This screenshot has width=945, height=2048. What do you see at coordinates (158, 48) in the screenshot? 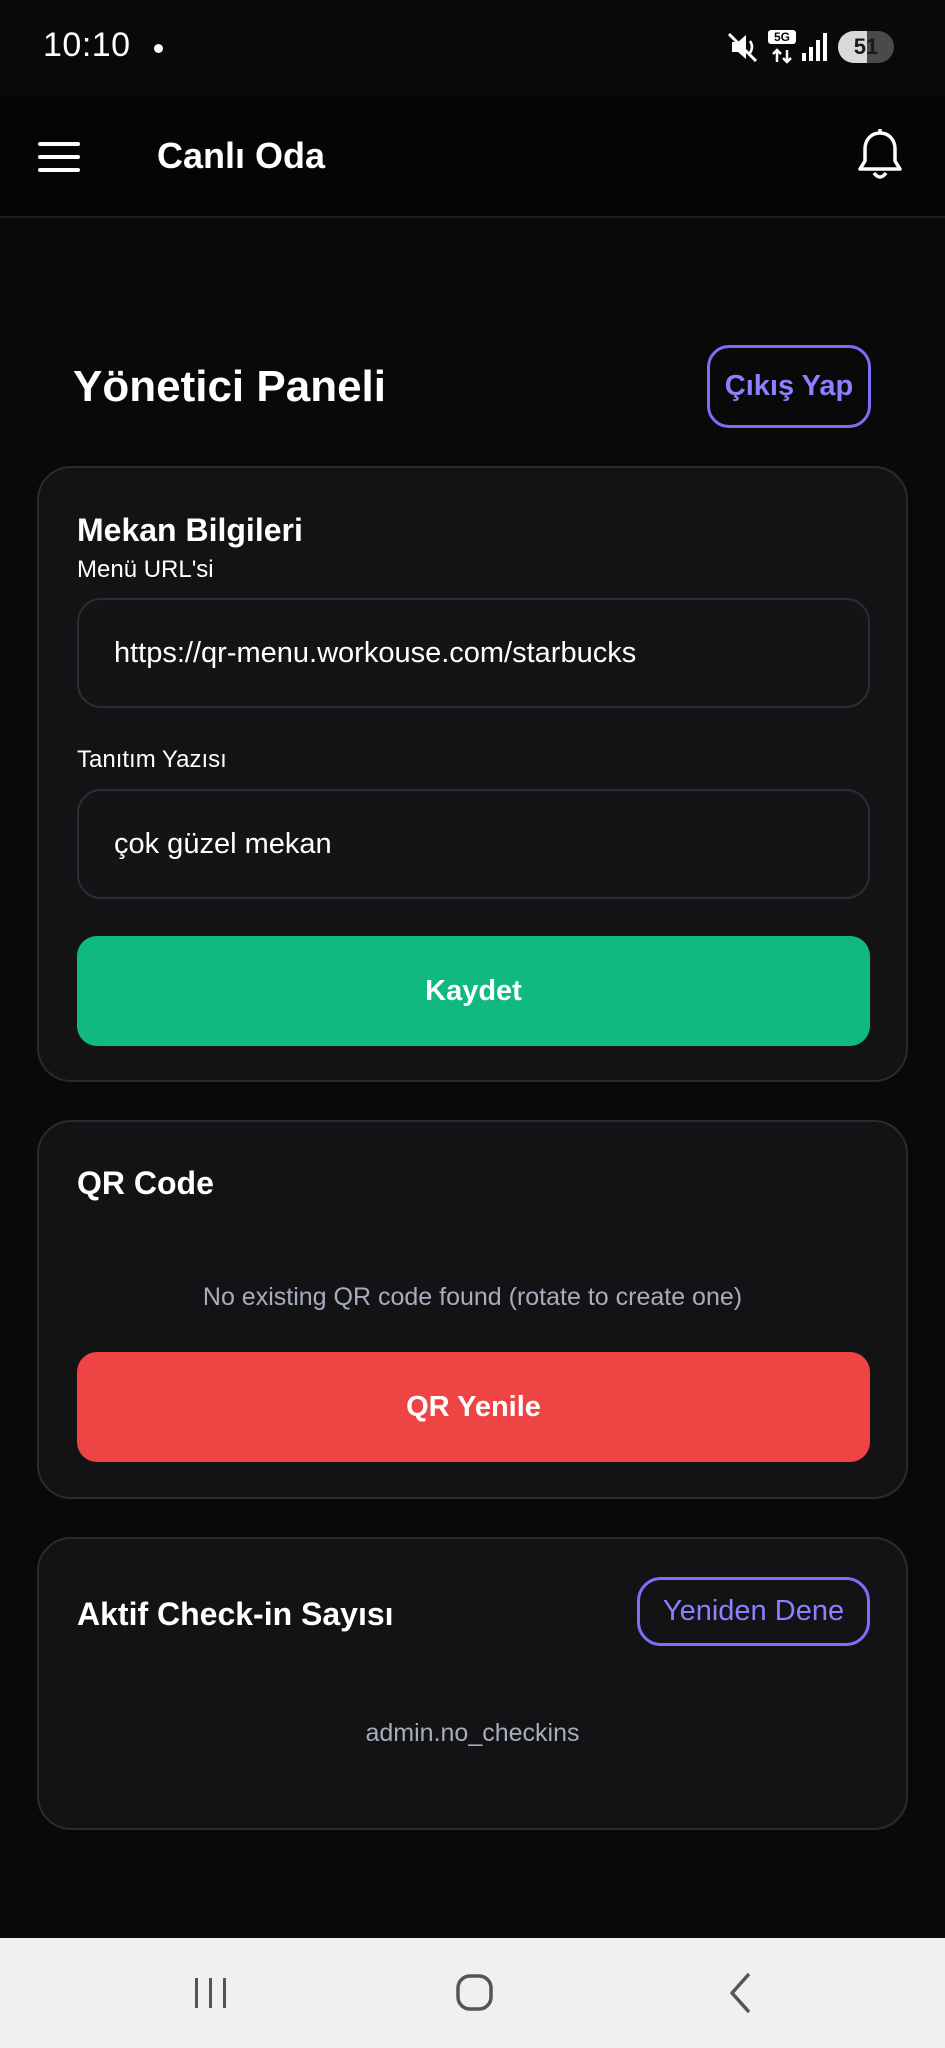
I see `notification-dot-icon` at bounding box center [158, 48].